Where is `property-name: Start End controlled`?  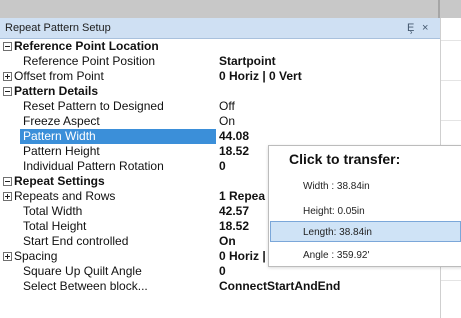 property-name: Start End controlled is located at coordinates (76, 241).